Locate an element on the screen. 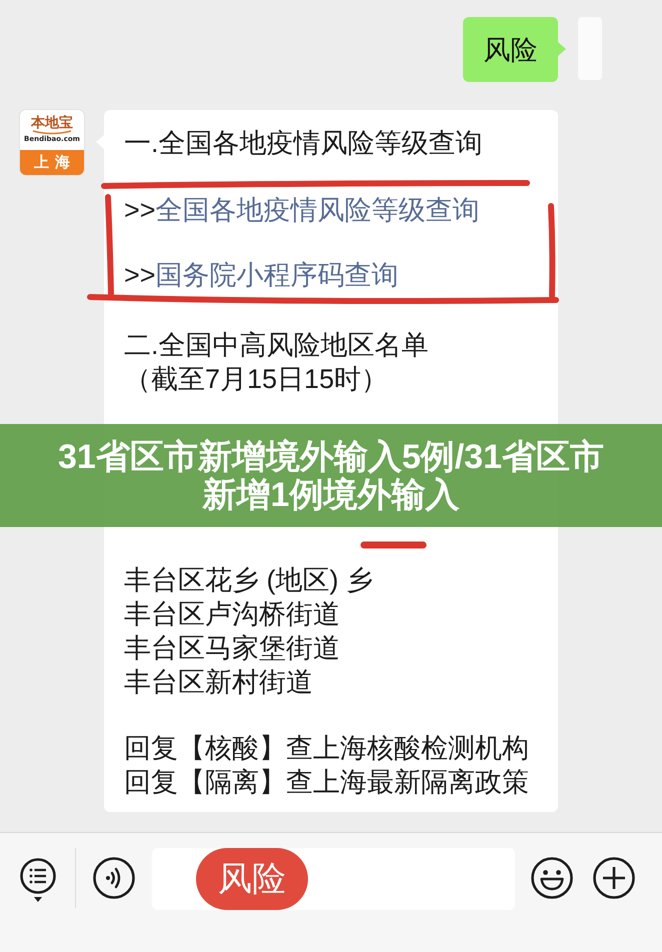  keyword-tag: 风险 is located at coordinates (252, 879).